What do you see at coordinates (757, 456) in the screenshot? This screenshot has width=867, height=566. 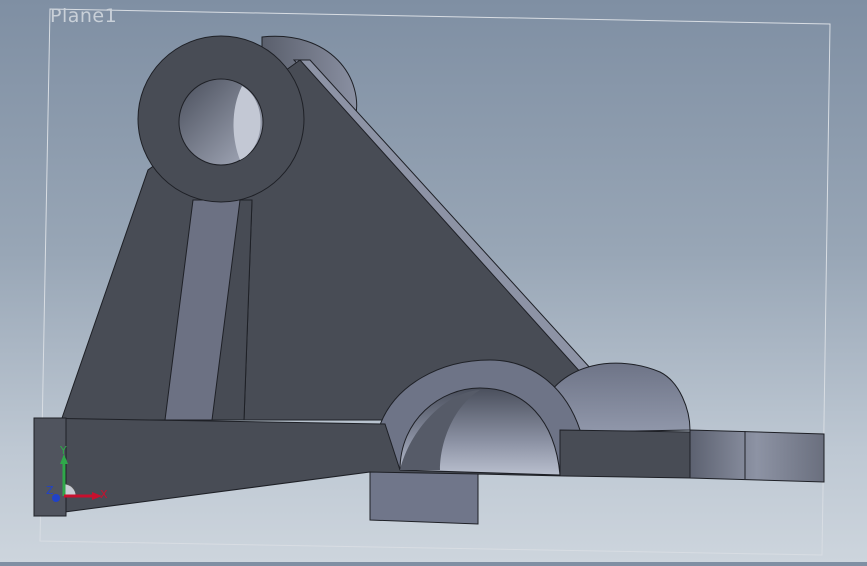 I see `right-flange` at bounding box center [757, 456].